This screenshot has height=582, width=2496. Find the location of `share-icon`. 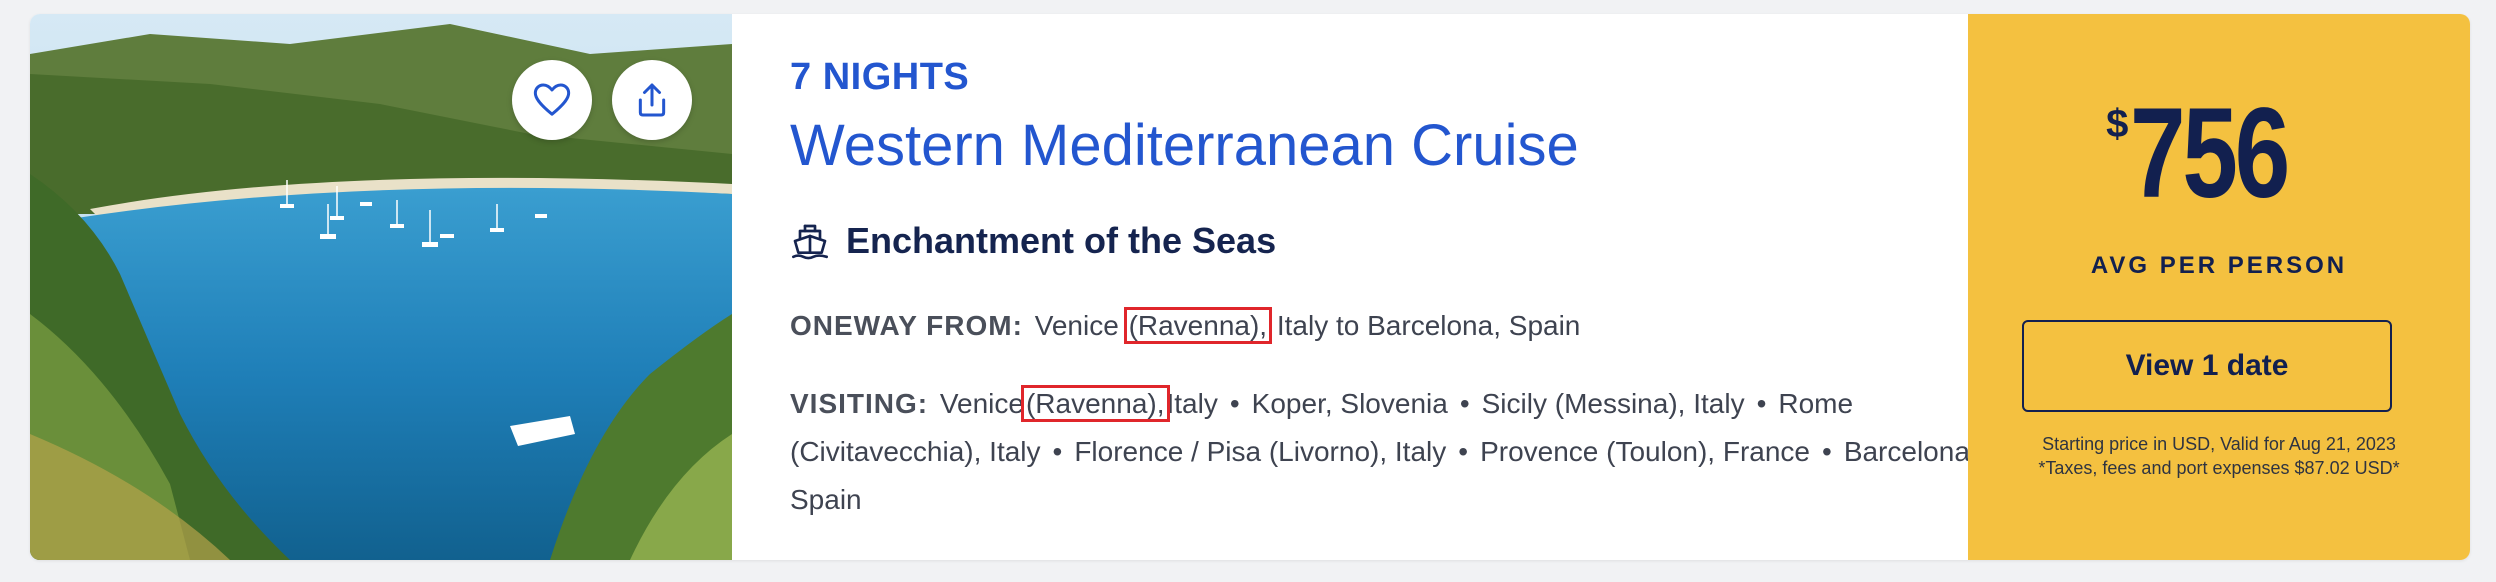

share-icon is located at coordinates (652, 100).